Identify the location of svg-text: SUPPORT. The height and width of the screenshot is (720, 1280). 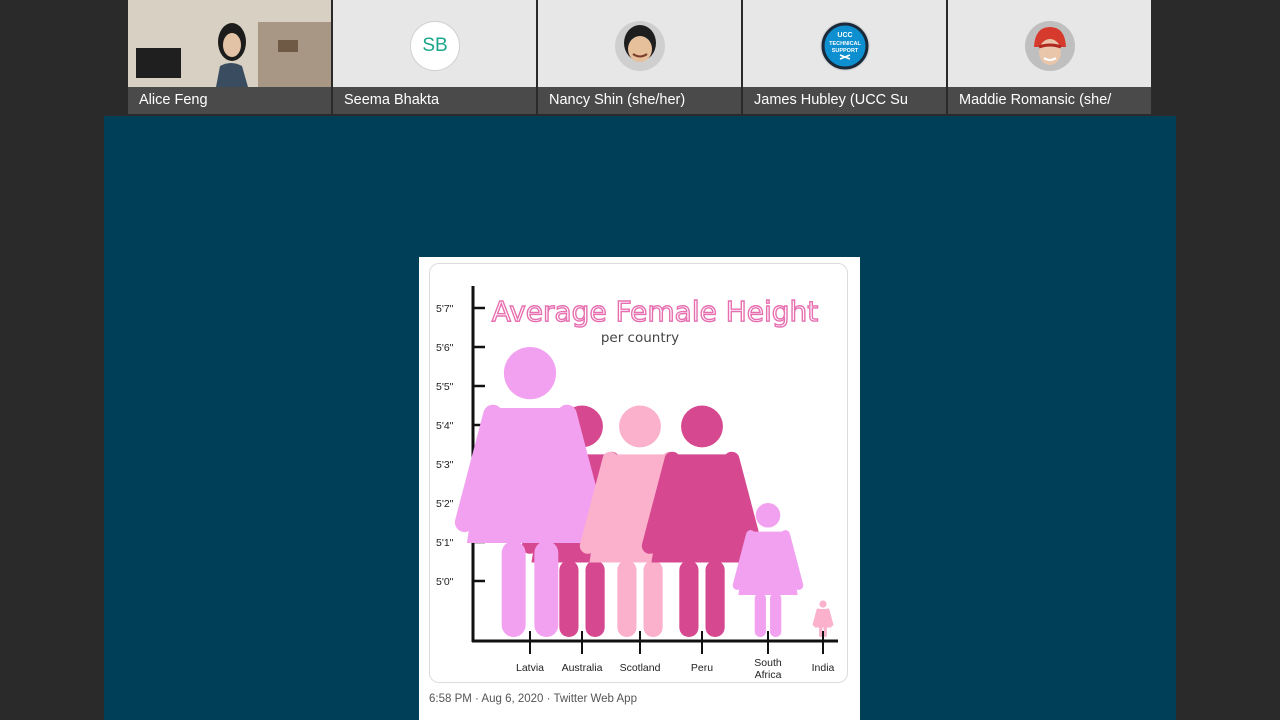
(845, 51).